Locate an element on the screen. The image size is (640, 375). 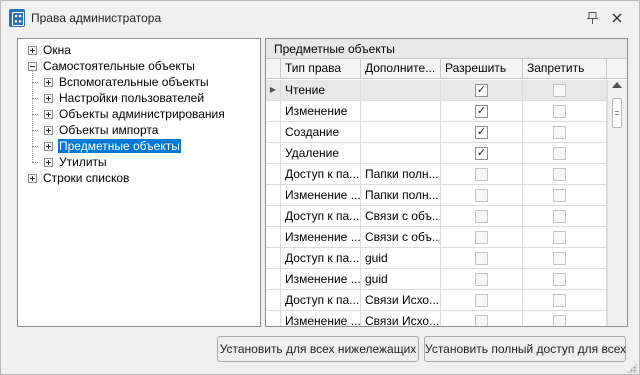
grid-vertical-scrollbar is located at coordinates (617, 203).